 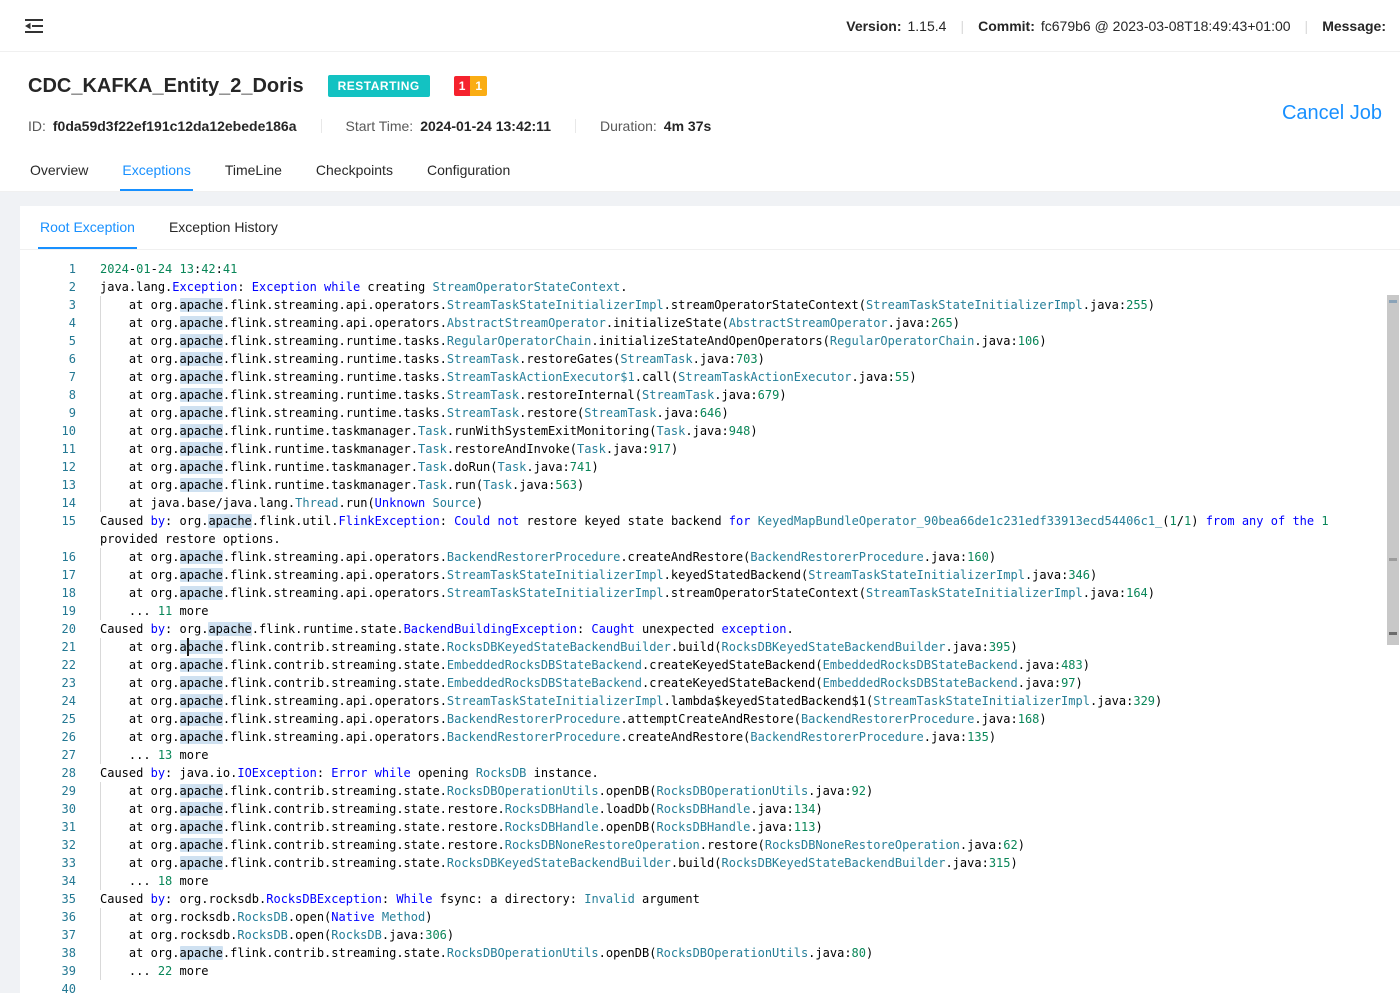 What do you see at coordinates (740, 611) in the screenshot?
I see `code-text: ... 11 more` at bounding box center [740, 611].